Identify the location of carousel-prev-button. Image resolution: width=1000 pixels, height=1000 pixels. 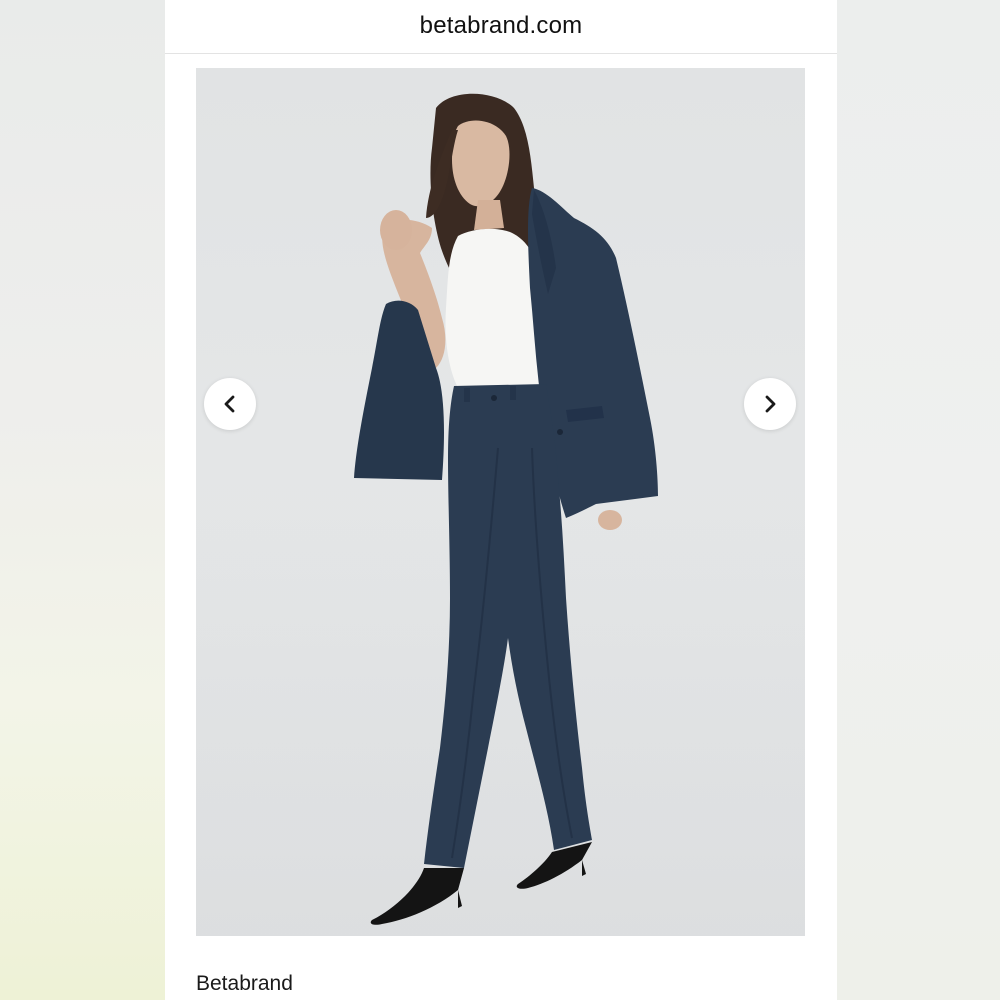
(230, 404).